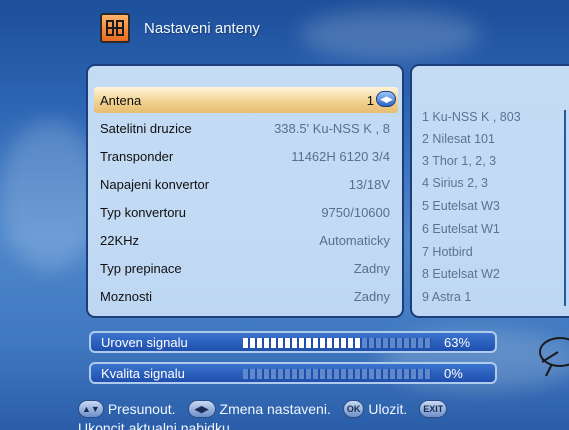 The width and height of the screenshot is (569, 430). Describe the element at coordinates (154, 425) in the screenshot. I see `legend-hint: Ukoncit aktualni nabidku` at that location.